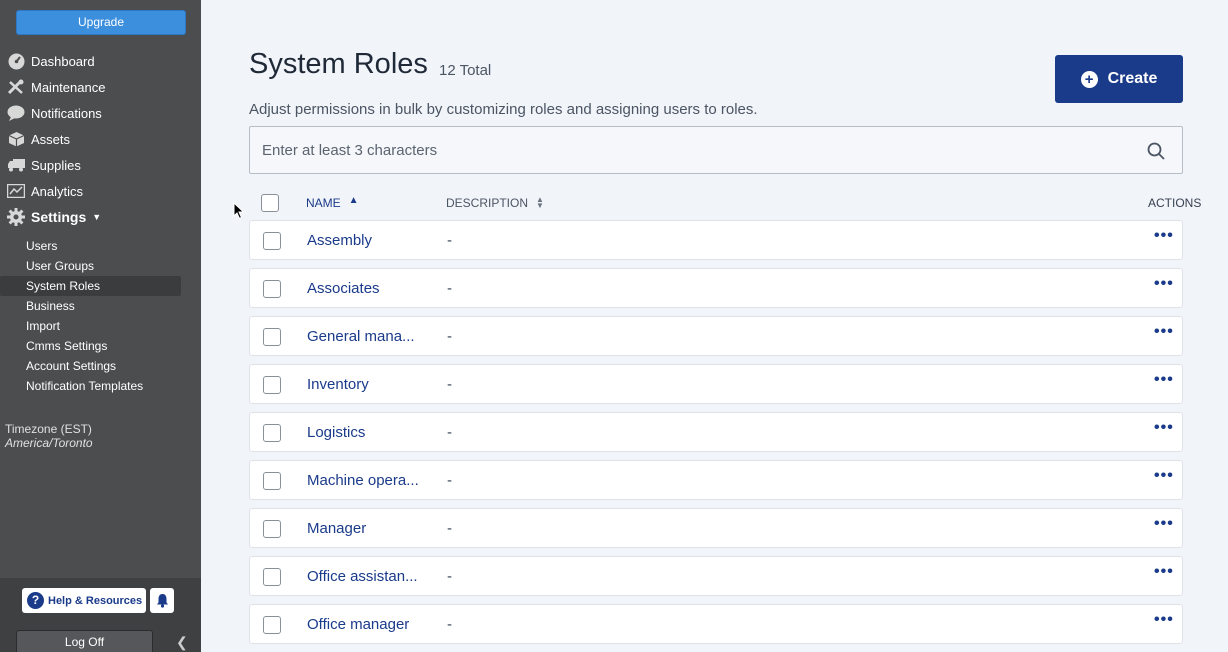 The image size is (1228, 652). What do you see at coordinates (716, 624) in the screenshot?
I see `table-row: Office manager - •••` at bounding box center [716, 624].